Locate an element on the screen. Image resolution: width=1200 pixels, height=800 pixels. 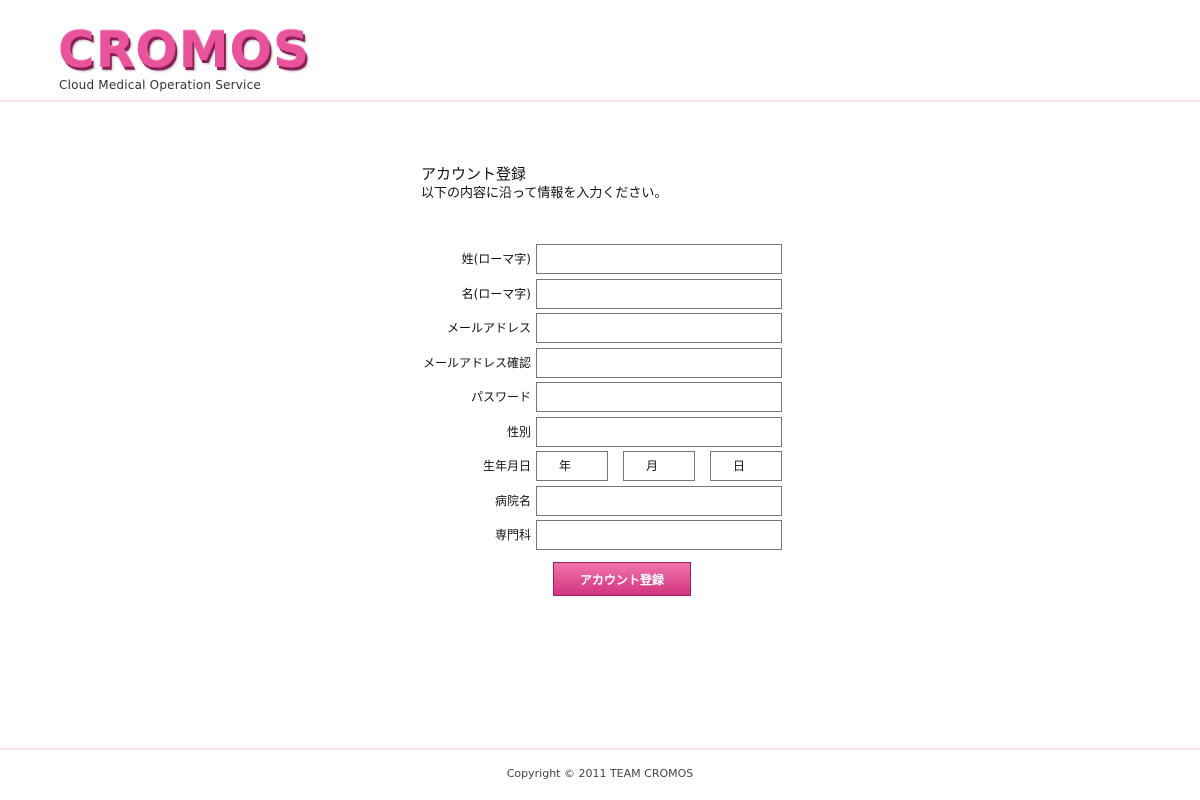
form-row-last-name: 姓(ローマ字) is located at coordinates (602, 259).